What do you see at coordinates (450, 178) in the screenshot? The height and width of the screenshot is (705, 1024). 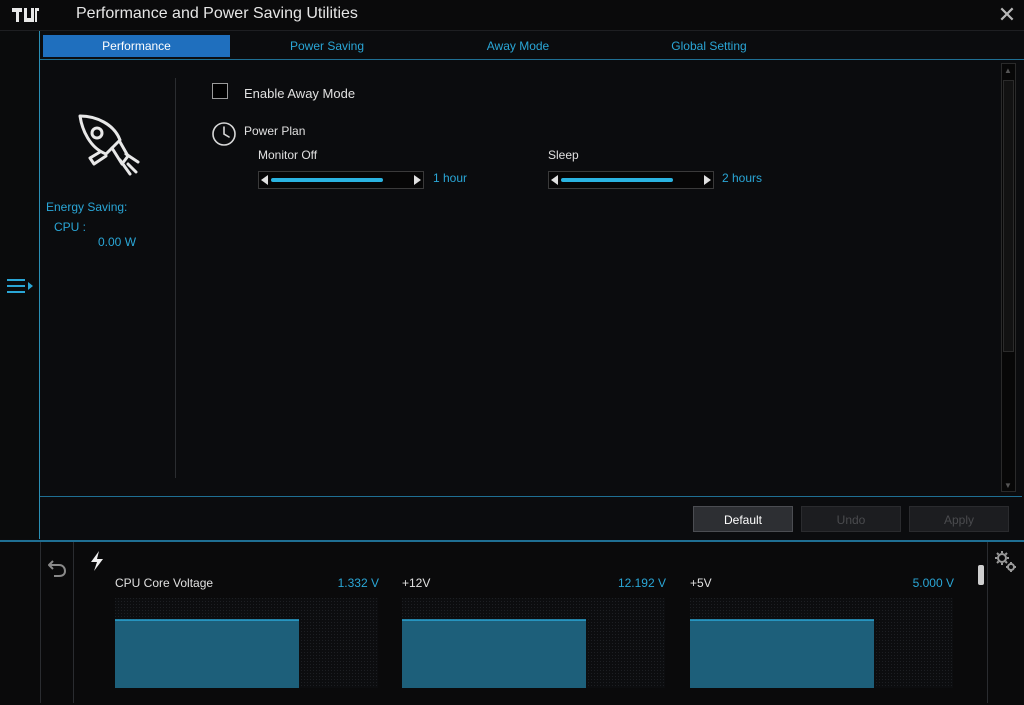 I see `monitor-off-value: 1 hour` at bounding box center [450, 178].